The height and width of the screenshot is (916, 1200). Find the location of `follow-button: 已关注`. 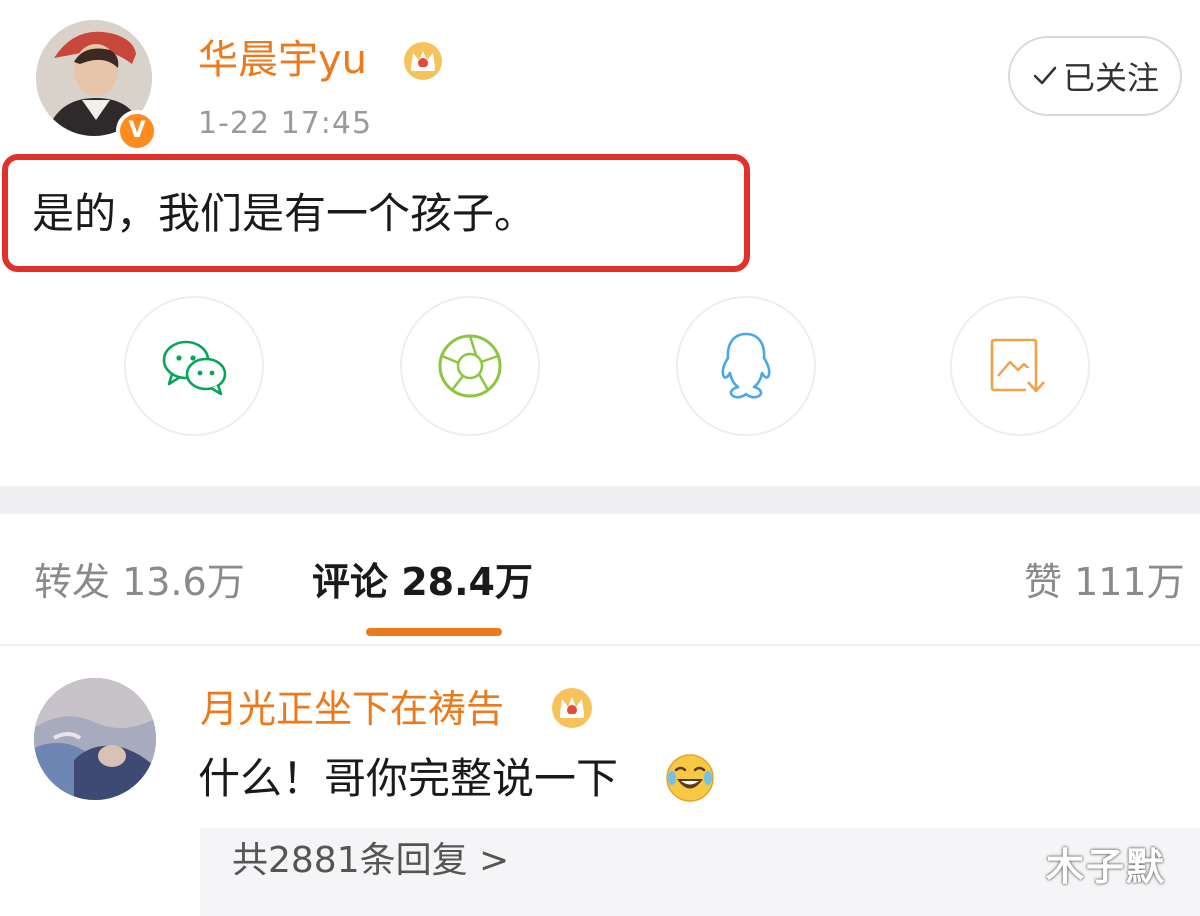

follow-button: 已关注 is located at coordinates (1095, 76).